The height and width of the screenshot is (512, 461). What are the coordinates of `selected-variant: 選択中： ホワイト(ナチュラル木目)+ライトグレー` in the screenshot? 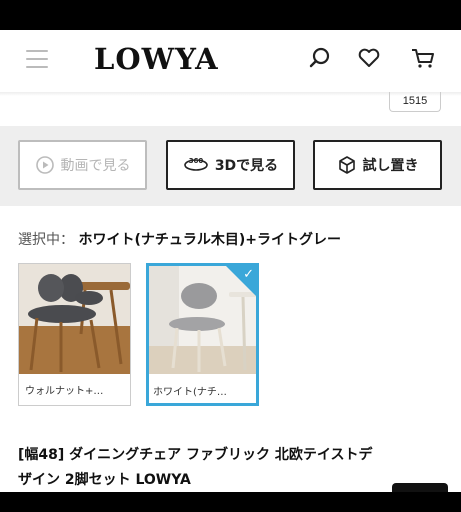 It's located at (179, 239).